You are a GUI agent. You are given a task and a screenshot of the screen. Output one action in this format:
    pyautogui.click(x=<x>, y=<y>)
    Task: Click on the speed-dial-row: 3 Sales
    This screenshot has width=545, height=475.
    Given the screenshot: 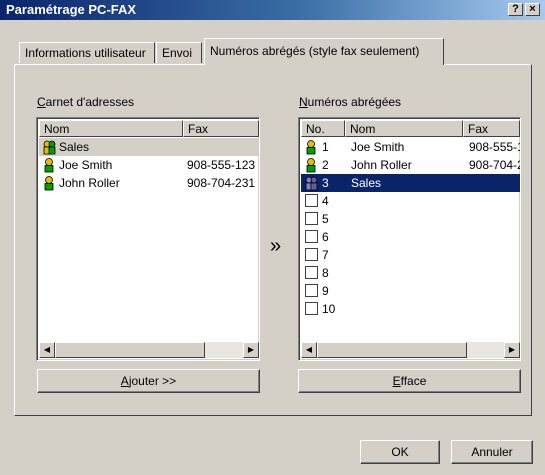 What is the action you would take?
    pyautogui.click(x=410, y=183)
    